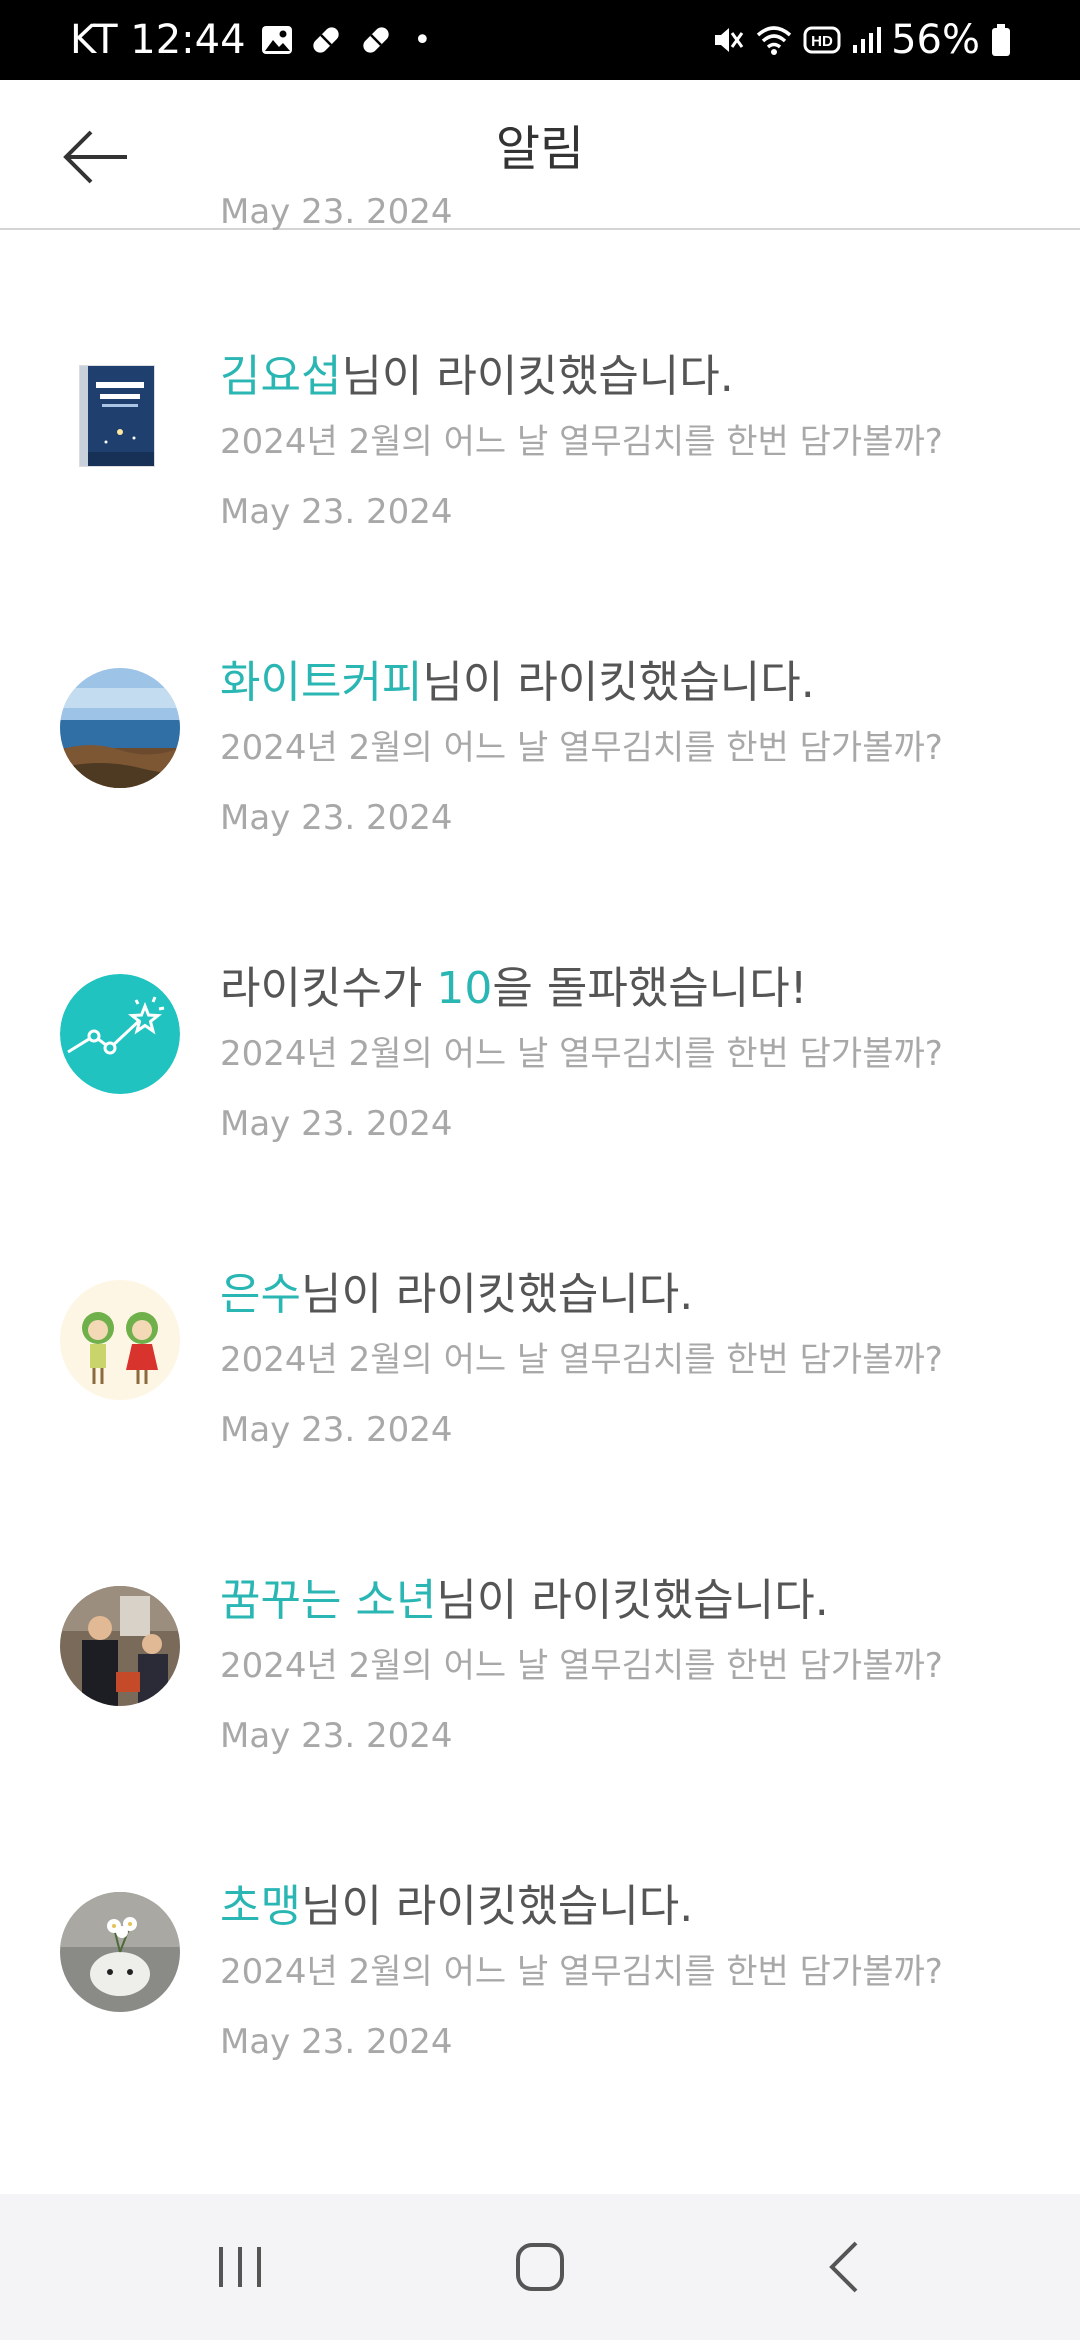 This screenshot has height=2340, width=1080. I want to click on battery-icon, so click(1001, 40).